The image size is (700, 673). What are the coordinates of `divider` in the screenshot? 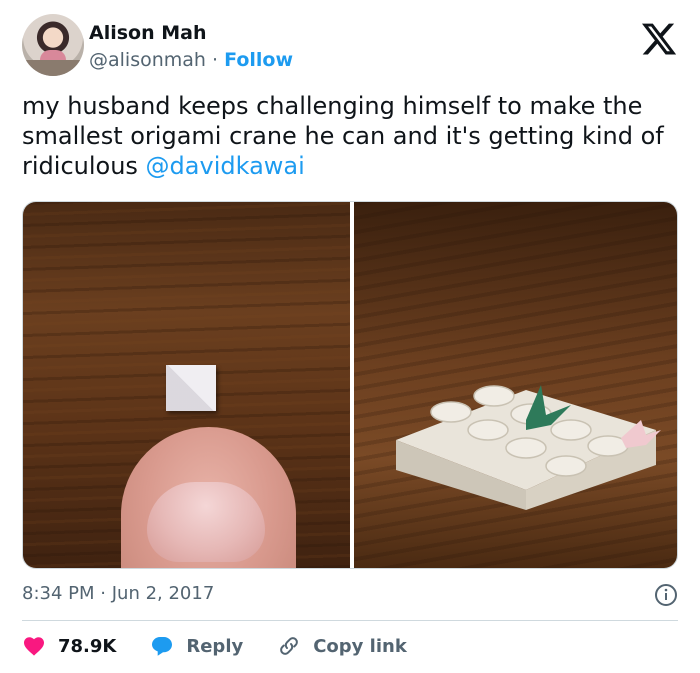 It's located at (350, 620).